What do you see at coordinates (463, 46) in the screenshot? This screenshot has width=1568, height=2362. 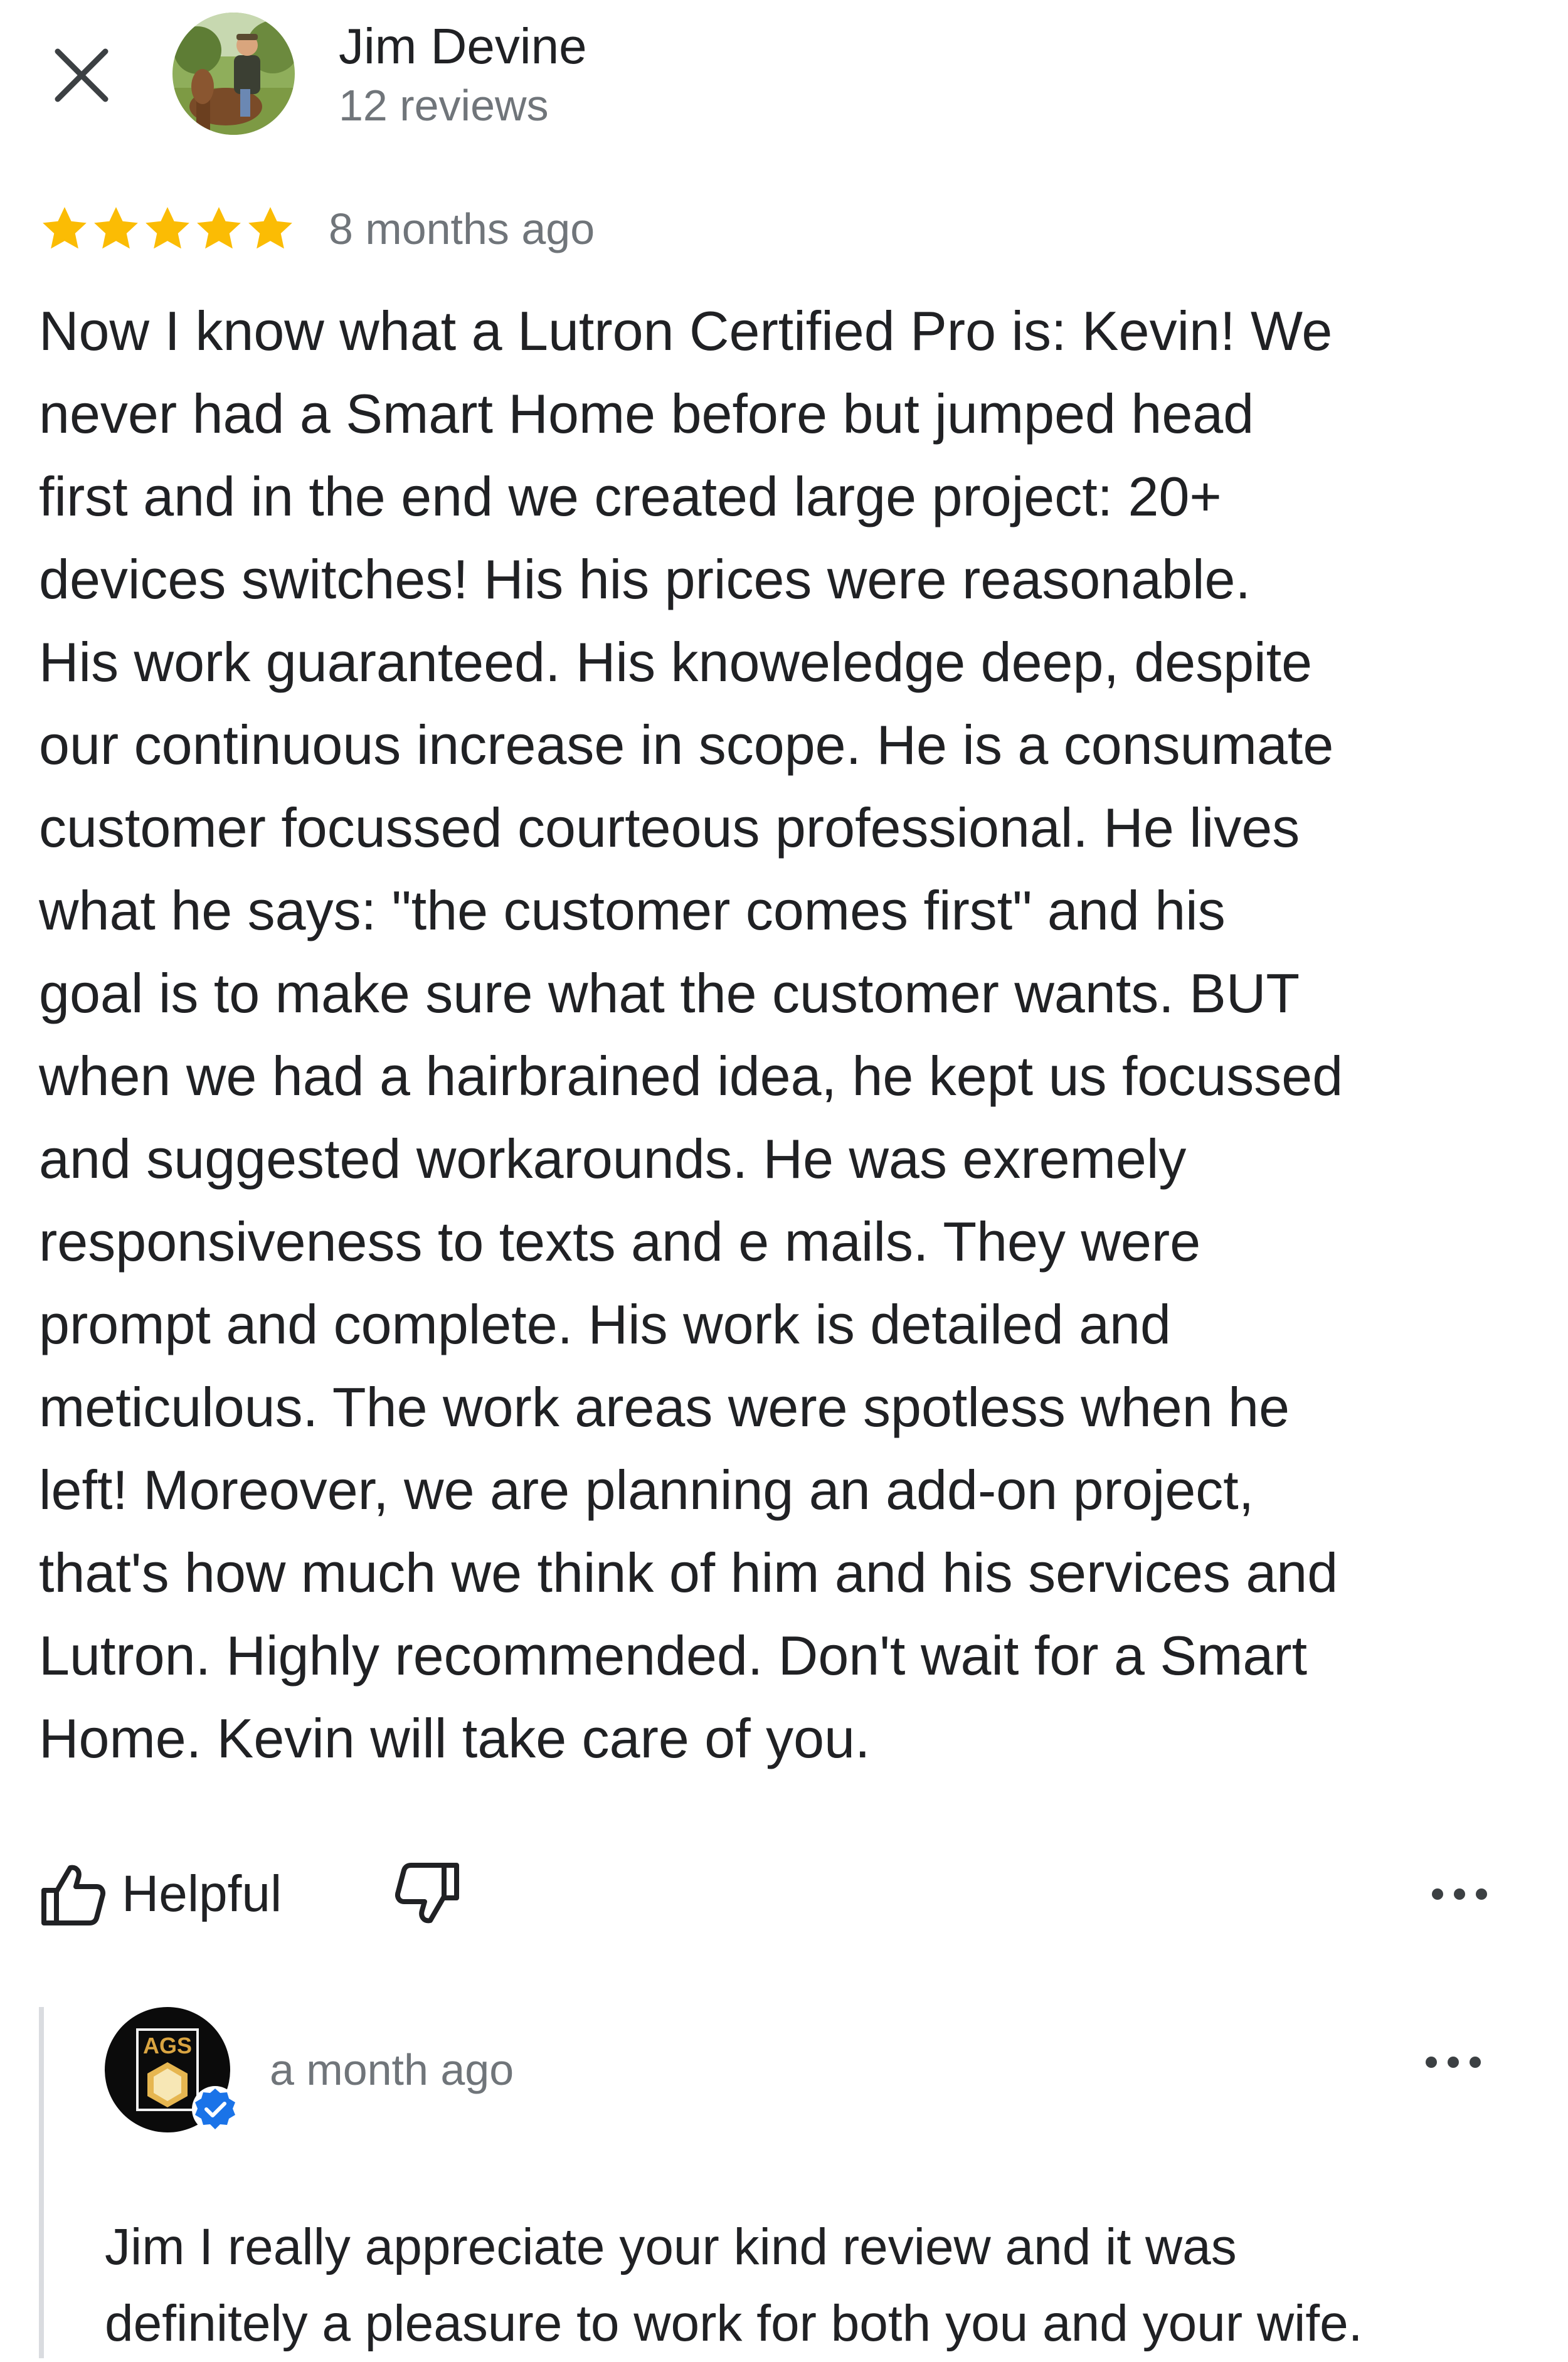 I see `author-name: Jim Devine` at bounding box center [463, 46].